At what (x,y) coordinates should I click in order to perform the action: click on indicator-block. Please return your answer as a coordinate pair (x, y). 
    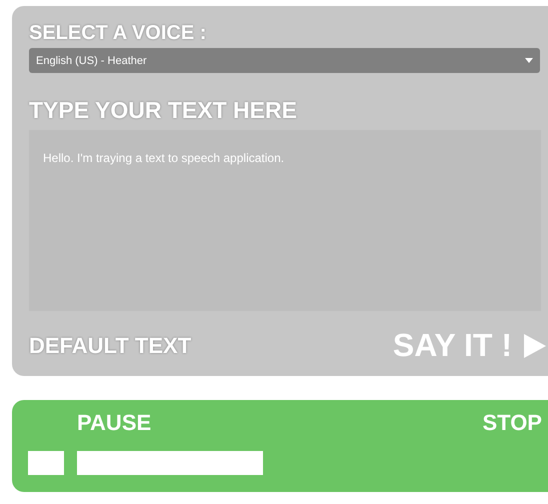
    Looking at the image, I should click on (46, 463).